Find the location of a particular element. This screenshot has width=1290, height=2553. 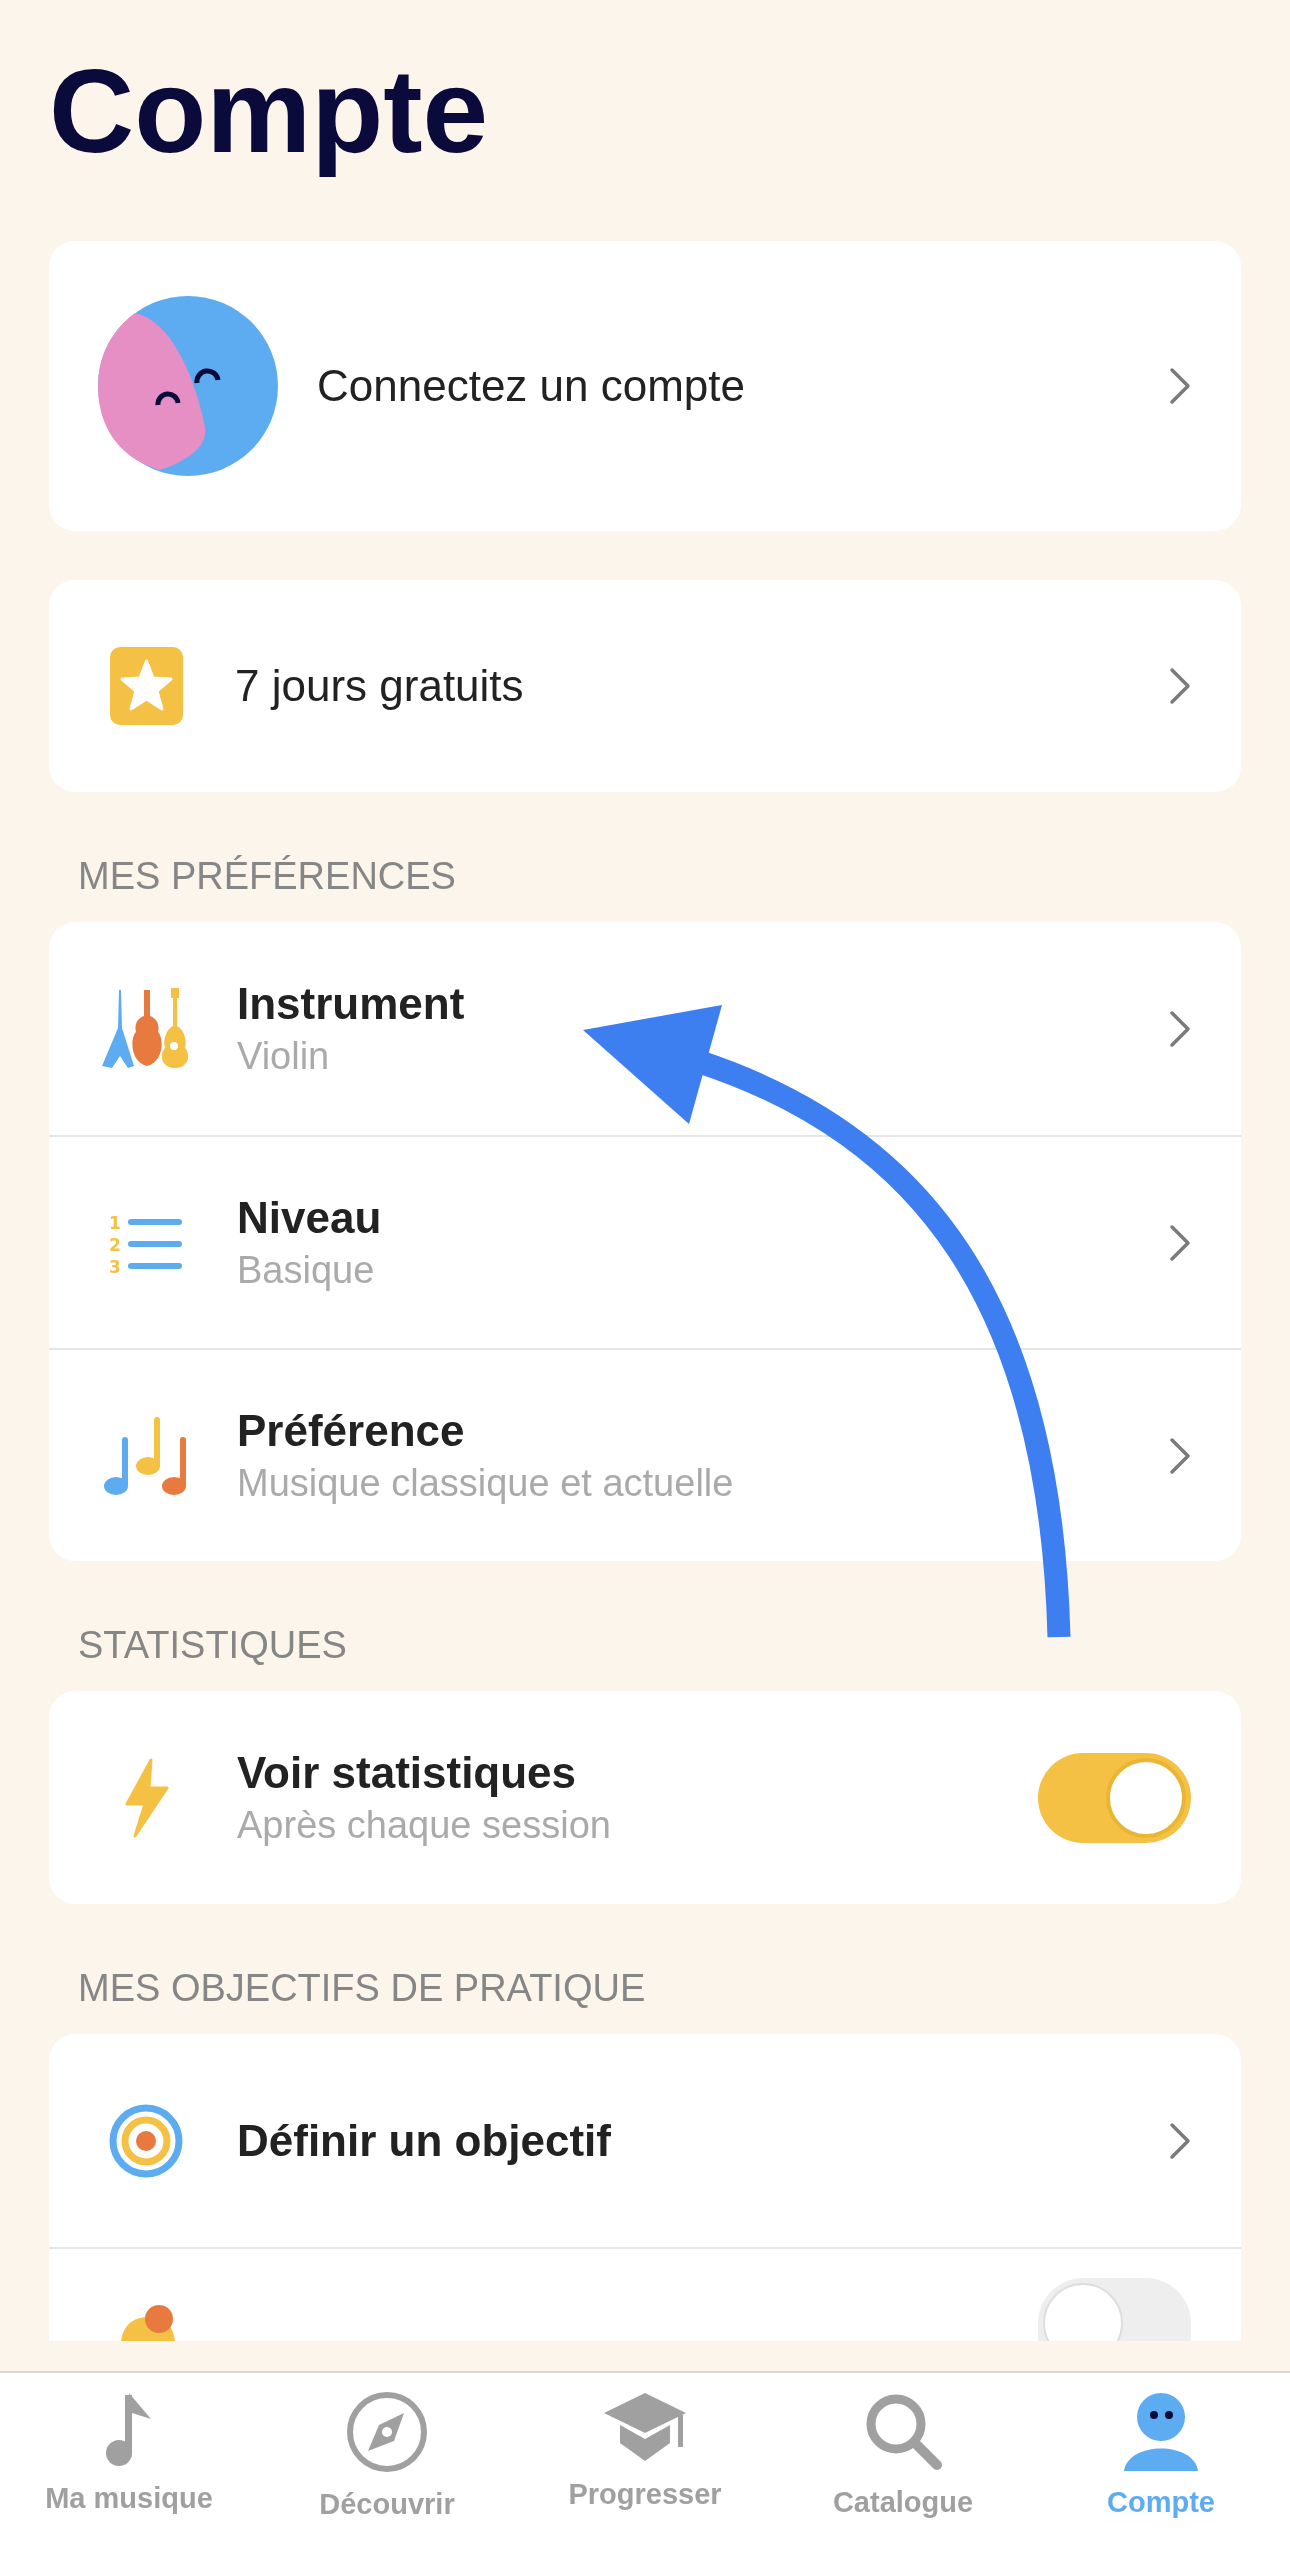

section-header: STATISTIQUES is located at coordinates (212, 1645).